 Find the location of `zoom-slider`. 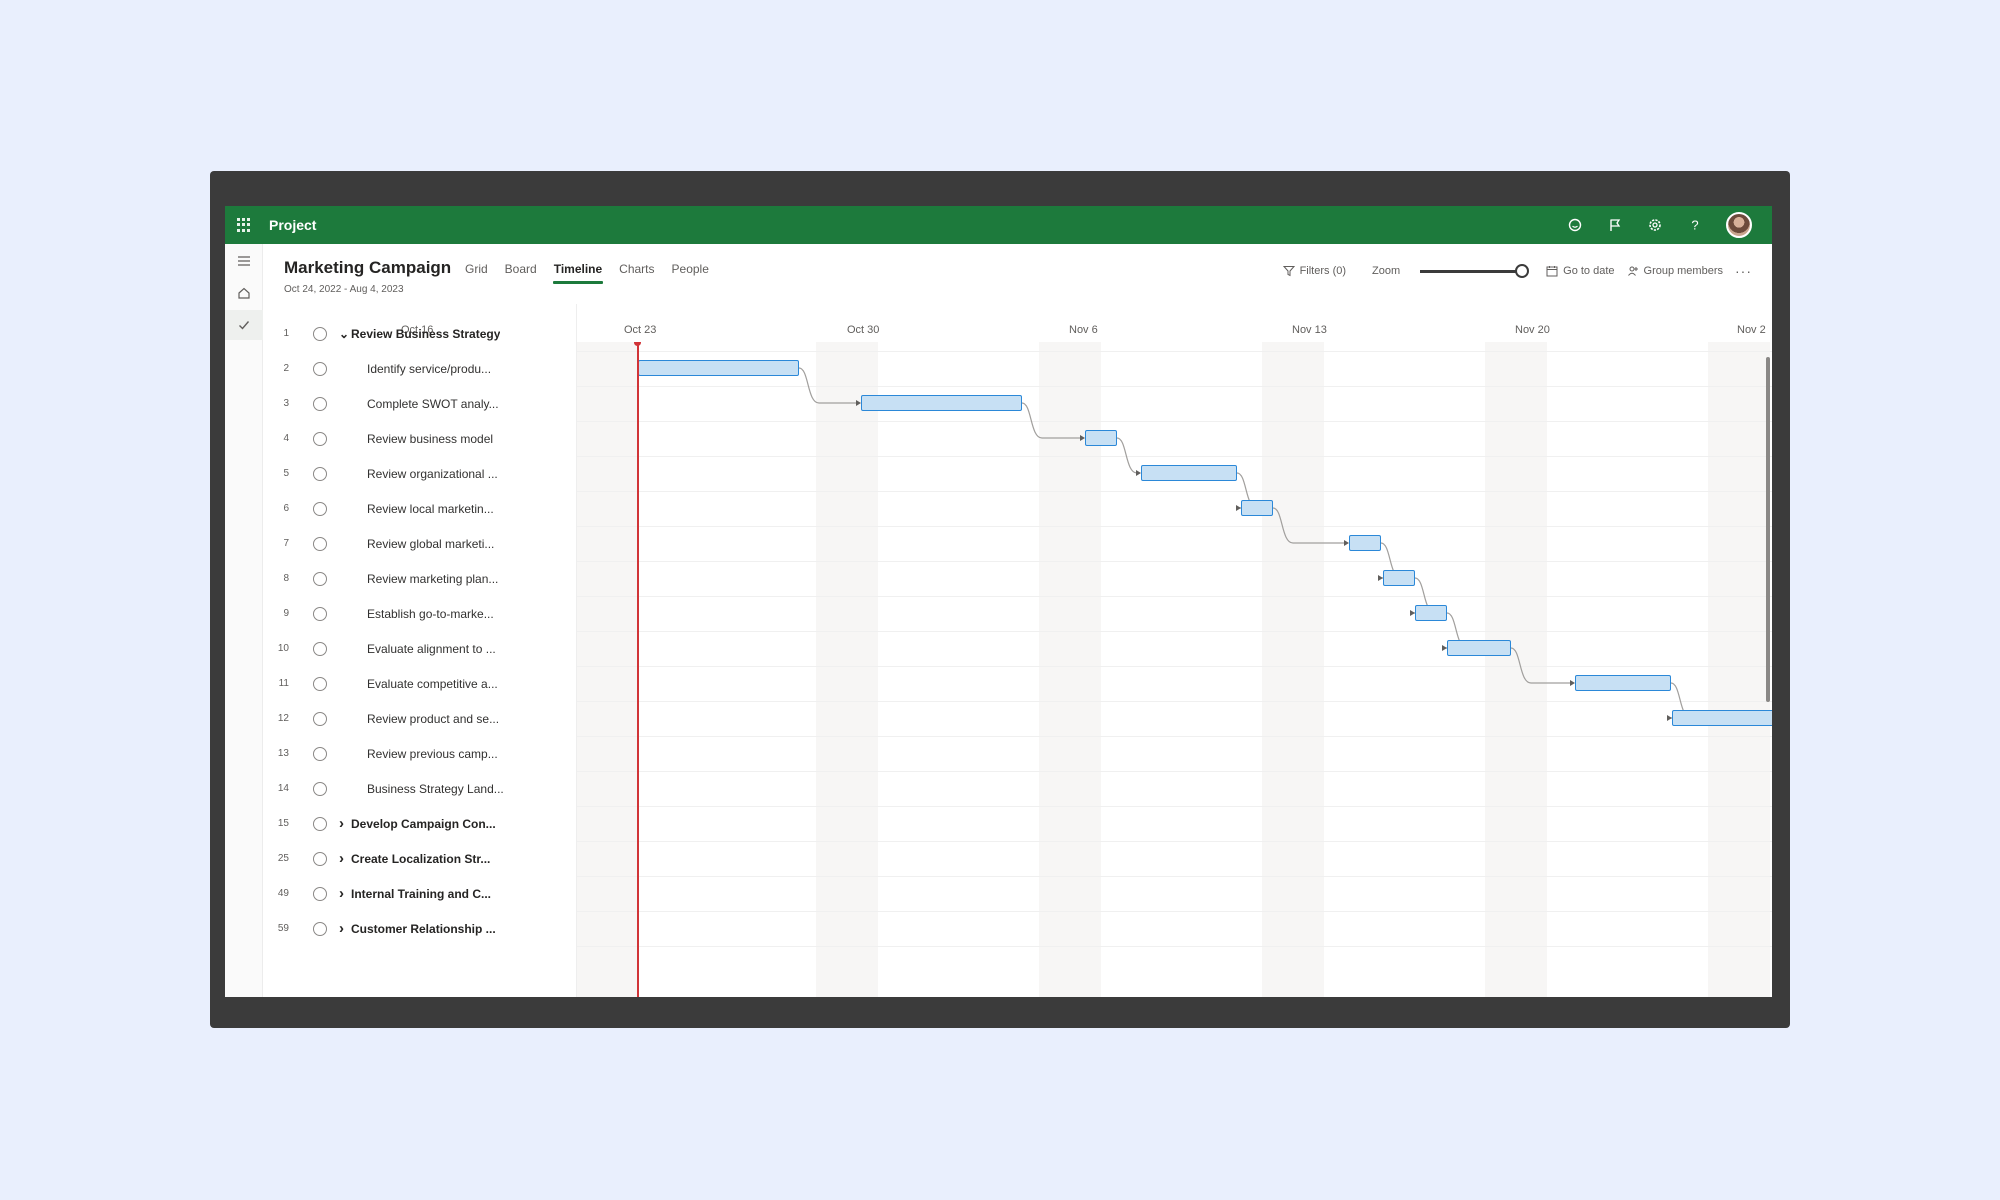

zoom-slider is located at coordinates (1475, 270).